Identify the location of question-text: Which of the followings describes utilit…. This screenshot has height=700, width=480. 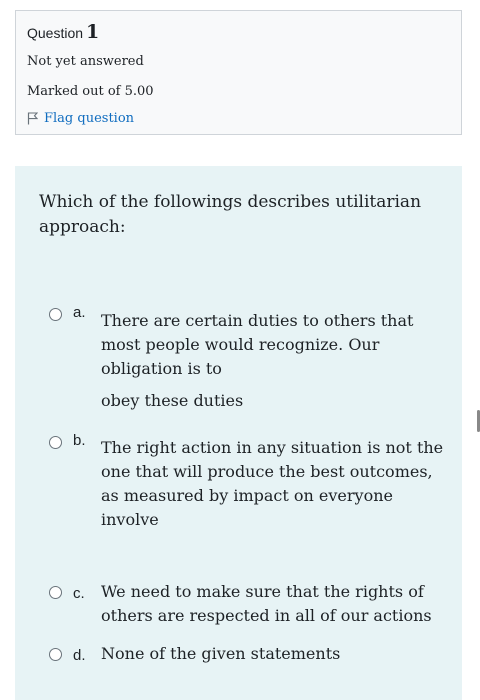
(230, 214).